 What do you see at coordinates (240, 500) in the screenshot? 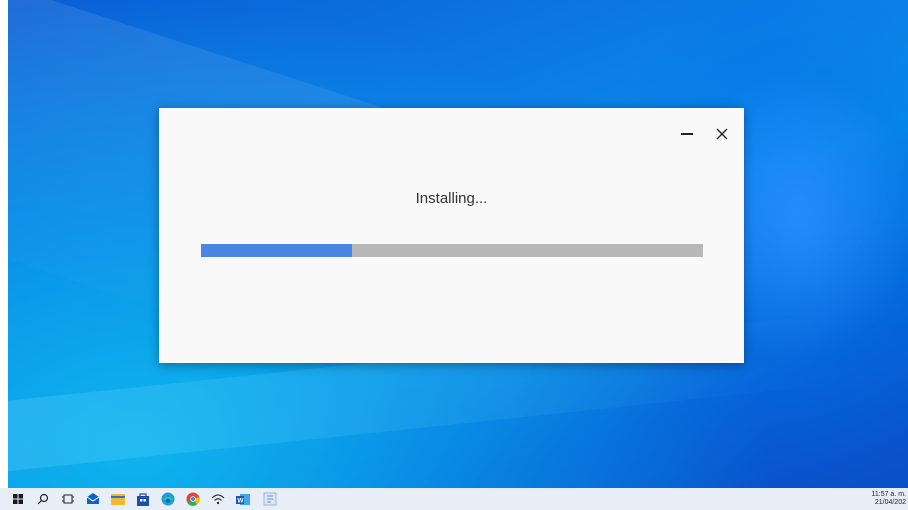
I see `svg-text: W` at bounding box center [240, 500].